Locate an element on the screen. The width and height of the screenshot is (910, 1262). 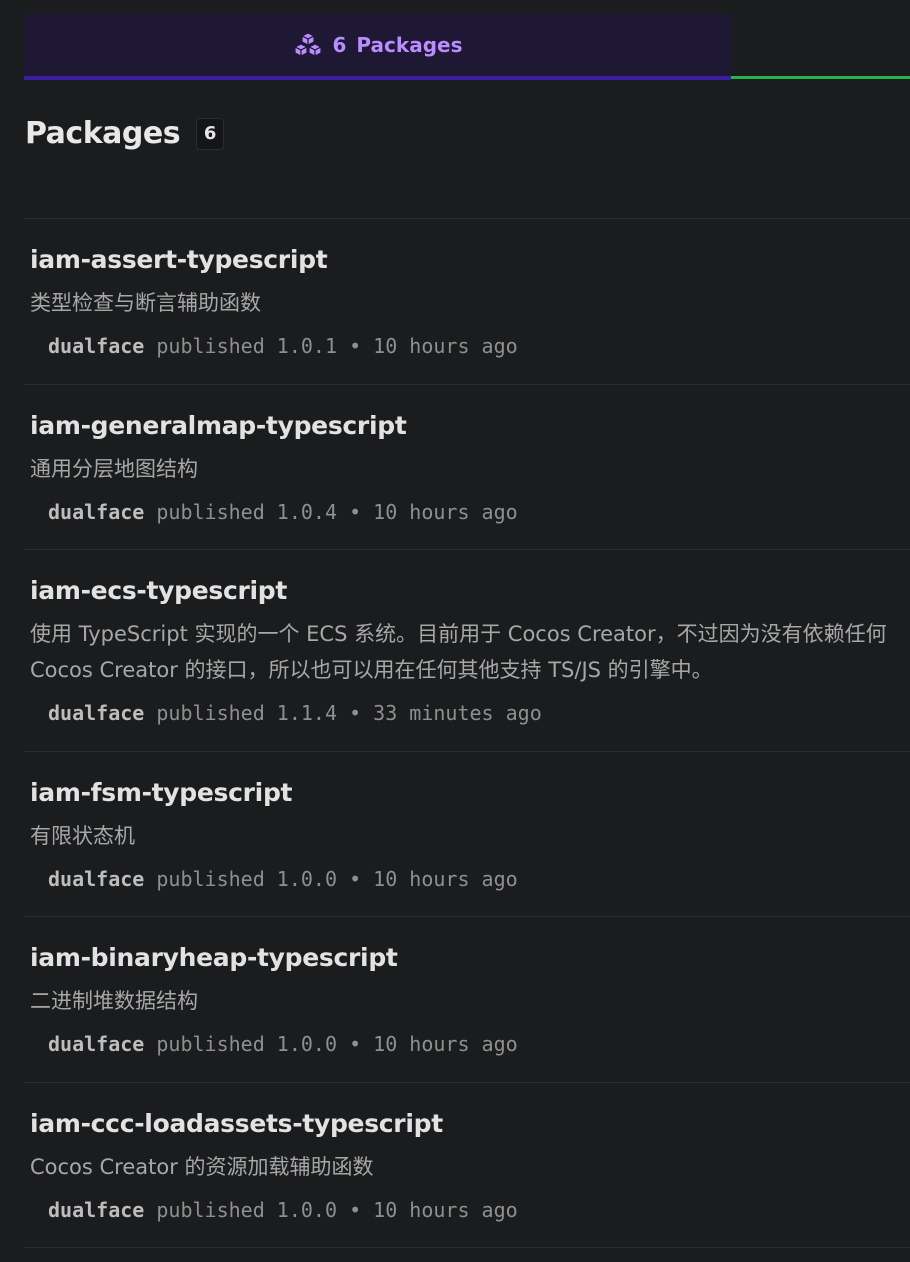
tab-packages: 6 Packages is located at coordinates (377, 47).